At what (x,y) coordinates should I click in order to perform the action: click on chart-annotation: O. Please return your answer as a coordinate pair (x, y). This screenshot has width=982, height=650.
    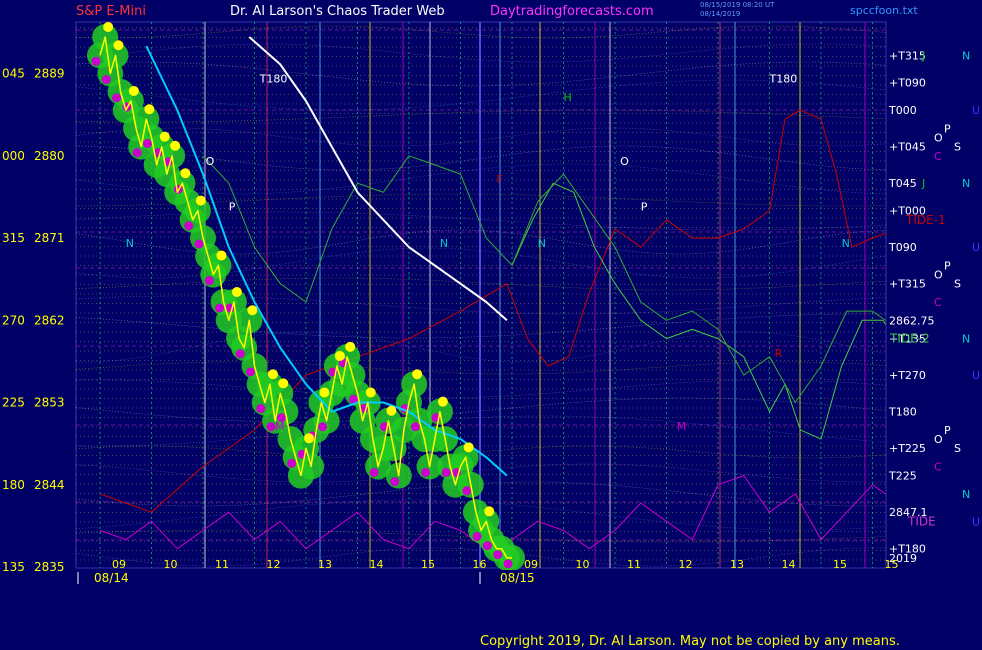
    Looking at the image, I should click on (624, 161).